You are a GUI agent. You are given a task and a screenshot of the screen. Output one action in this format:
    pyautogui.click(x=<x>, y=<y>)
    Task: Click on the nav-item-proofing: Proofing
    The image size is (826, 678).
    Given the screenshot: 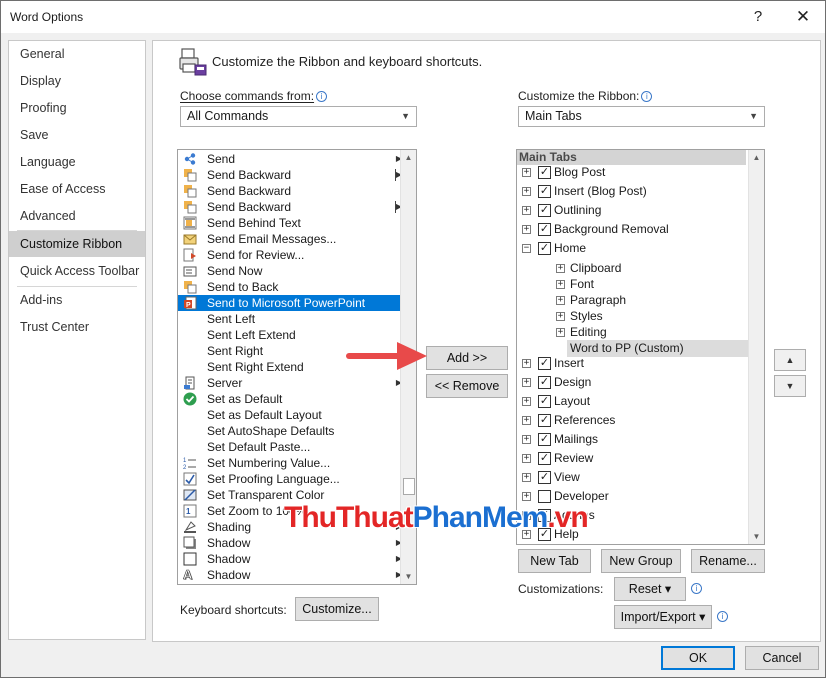 What is the action you would take?
    pyautogui.click(x=77, y=108)
    